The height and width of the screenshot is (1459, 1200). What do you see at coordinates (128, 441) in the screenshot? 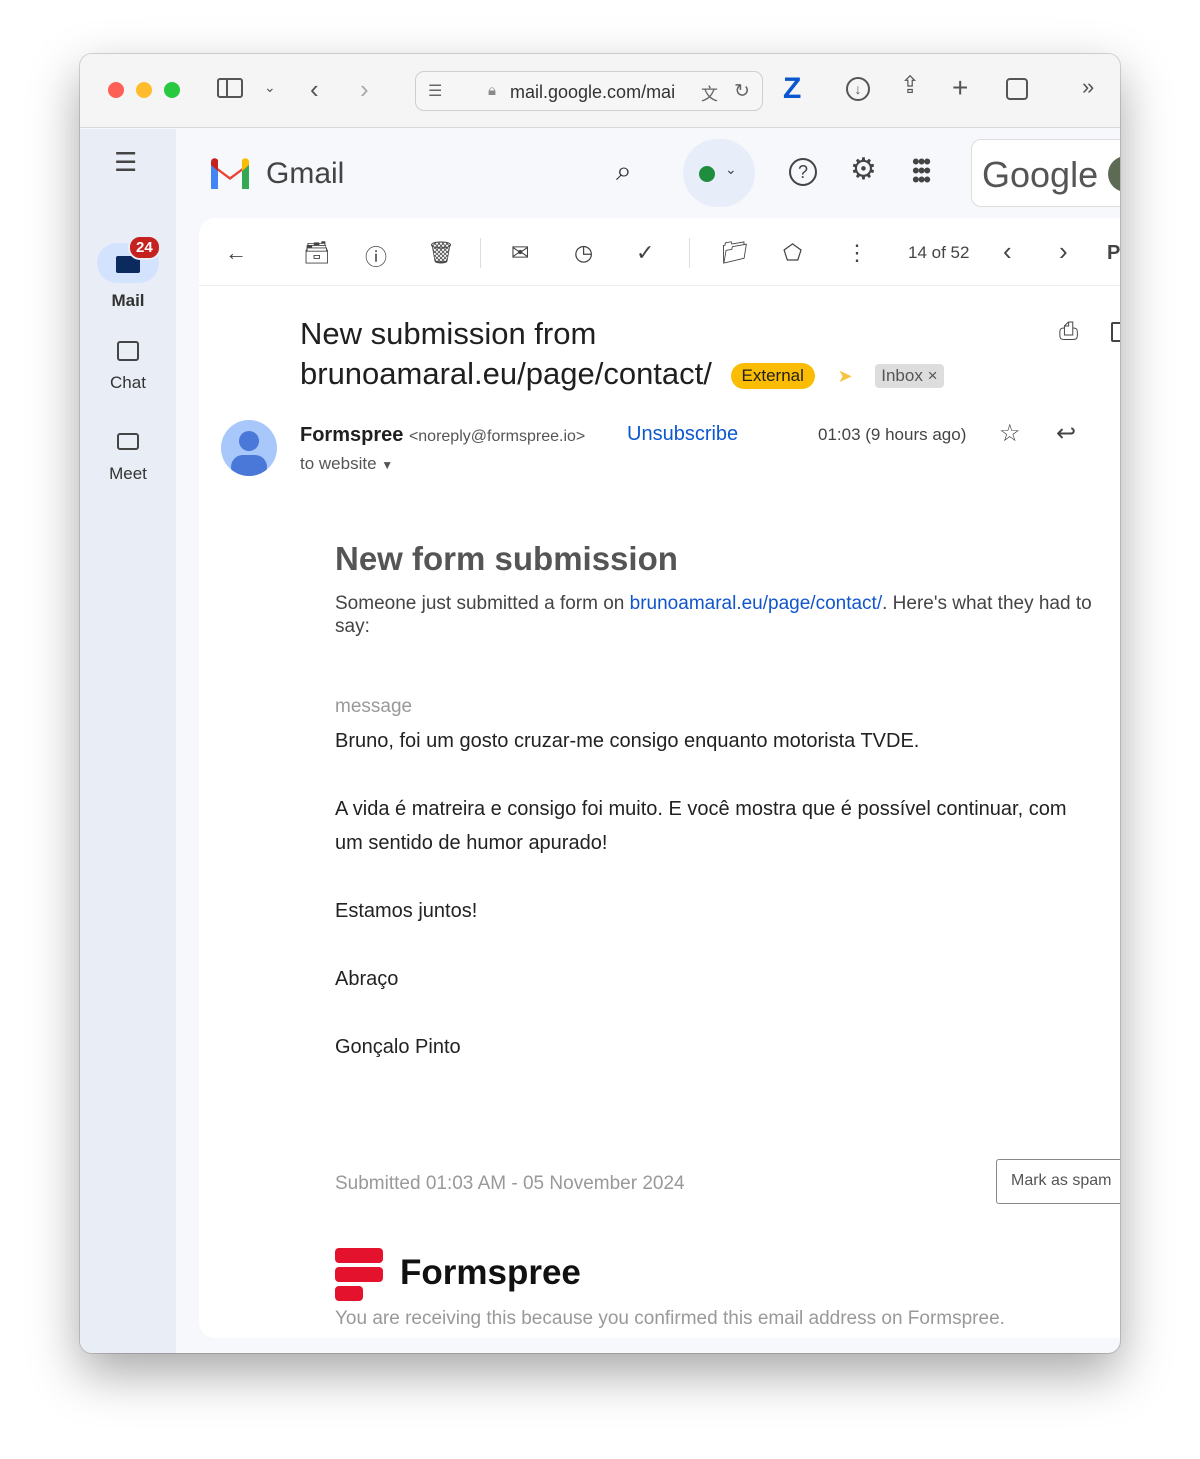
I see `video-camera-icon` at bounding box center [128, 441].